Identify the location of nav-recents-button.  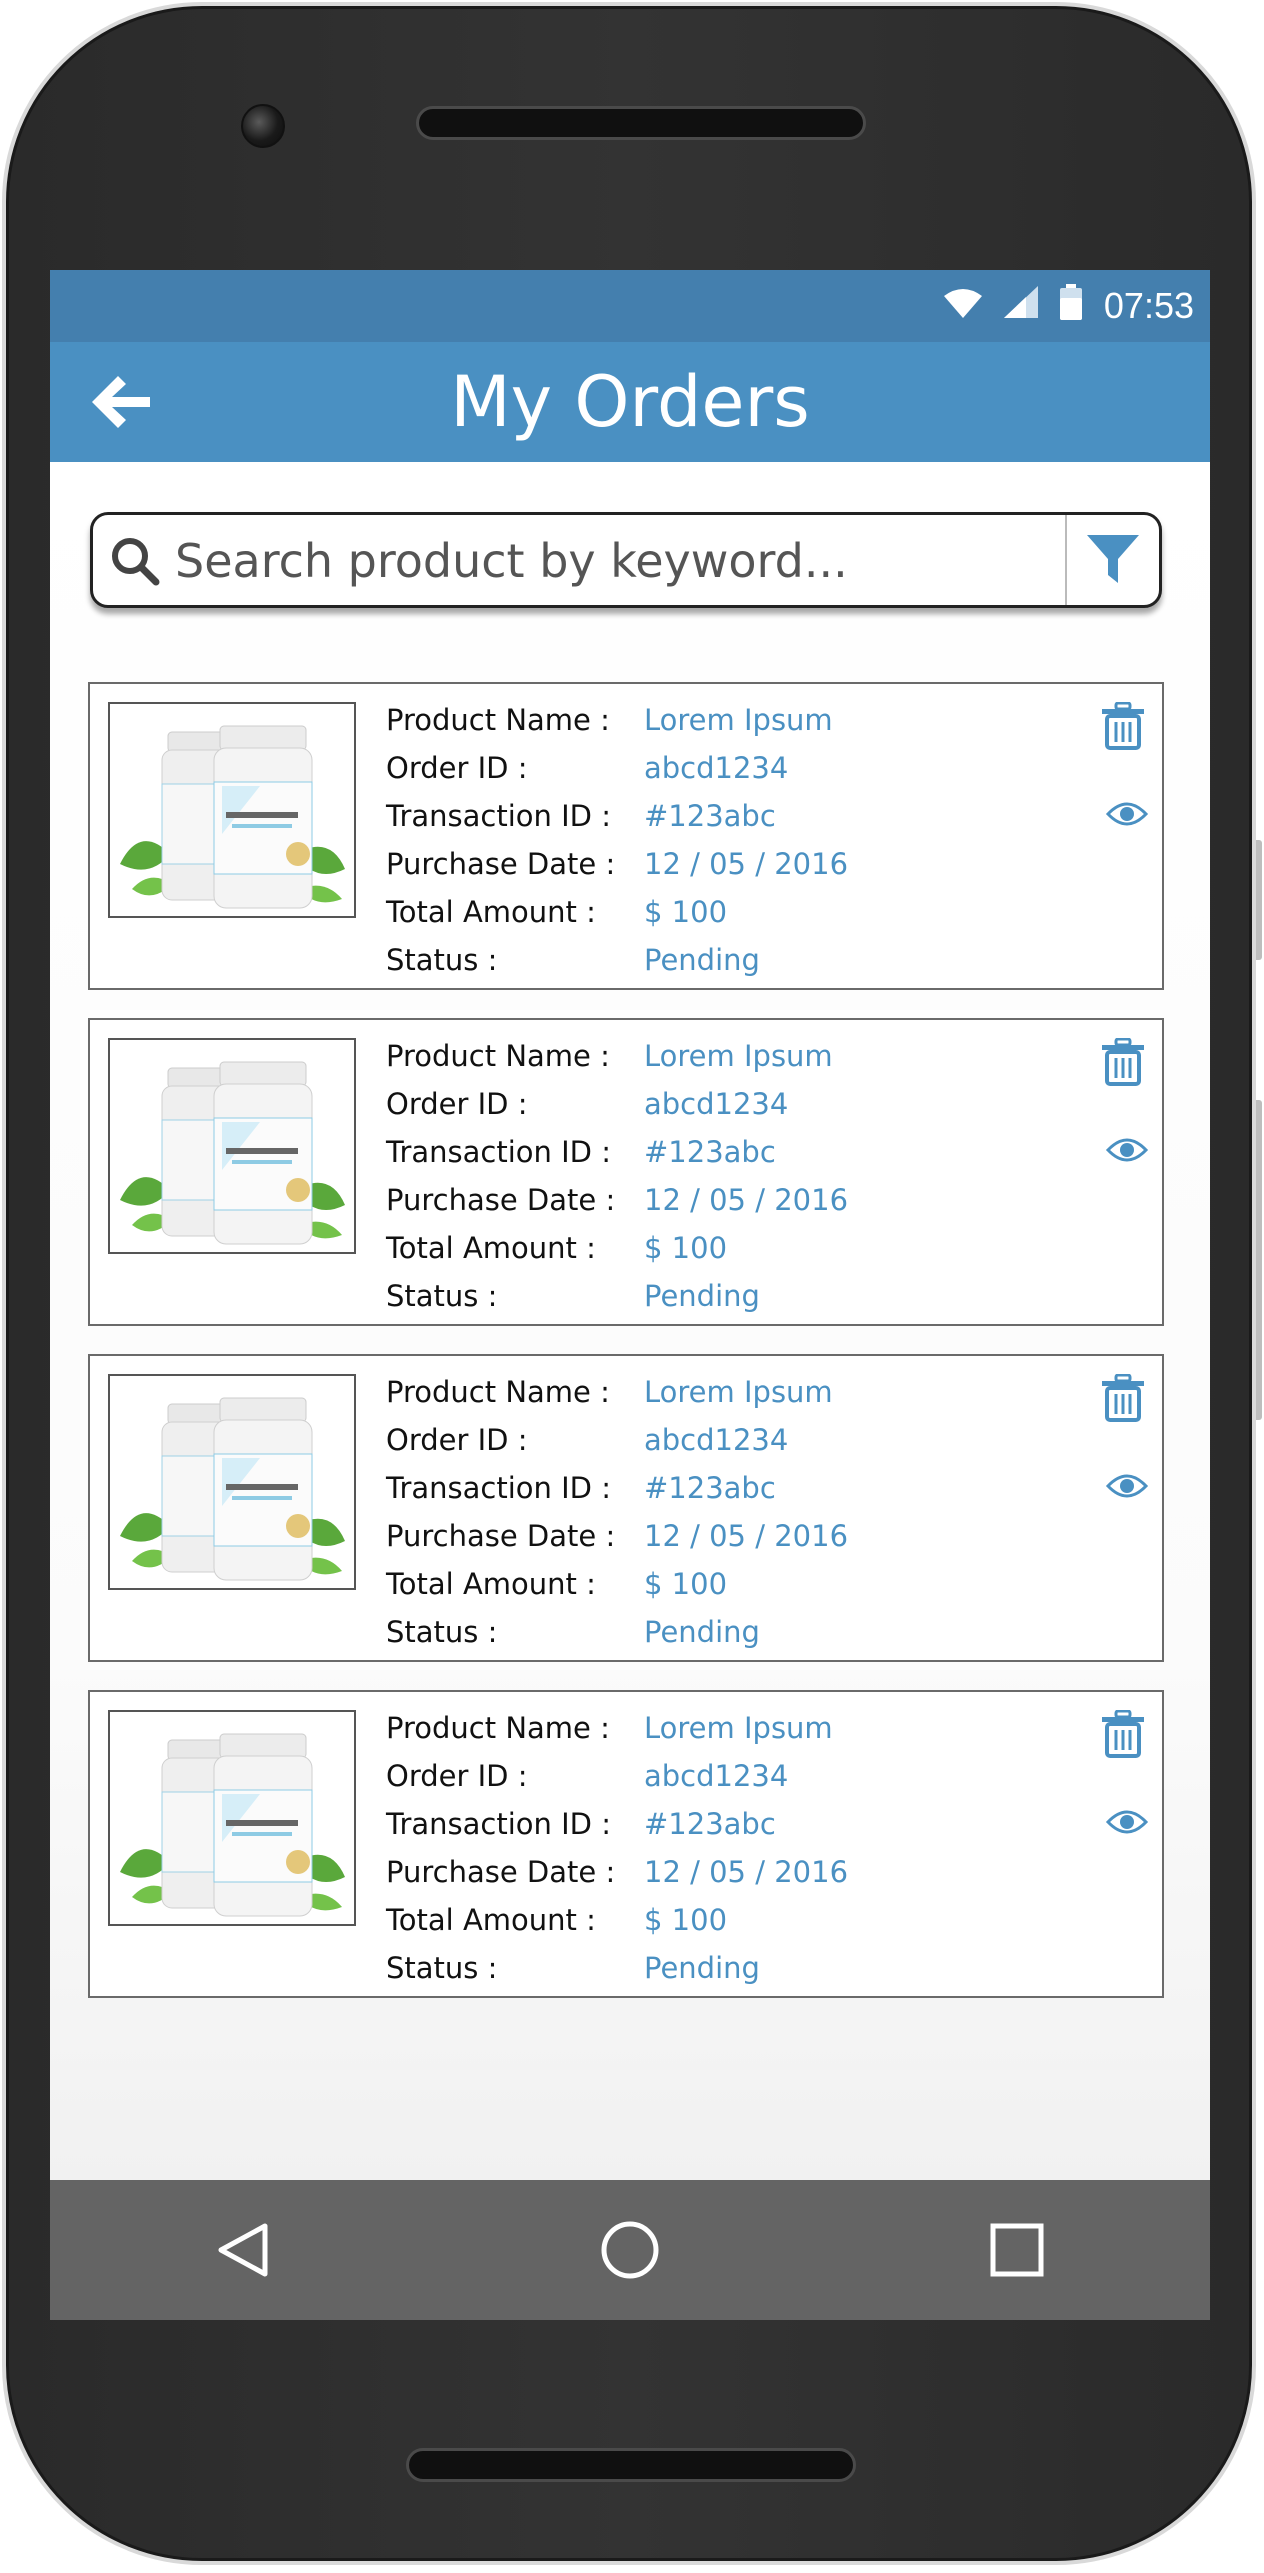
(1017, 2250).